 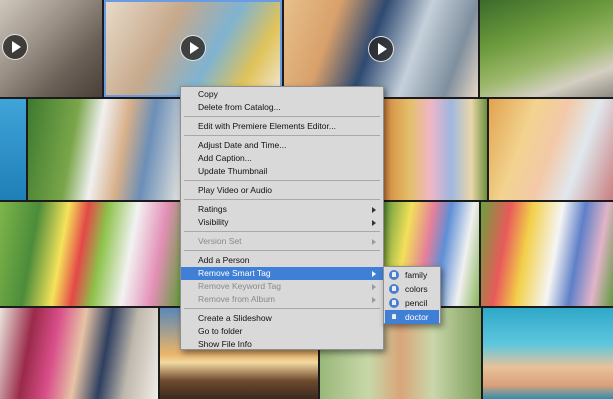 I want to click on menu-item-update-thumbnail: Update Thumbnail, so click(x=282, y=171).